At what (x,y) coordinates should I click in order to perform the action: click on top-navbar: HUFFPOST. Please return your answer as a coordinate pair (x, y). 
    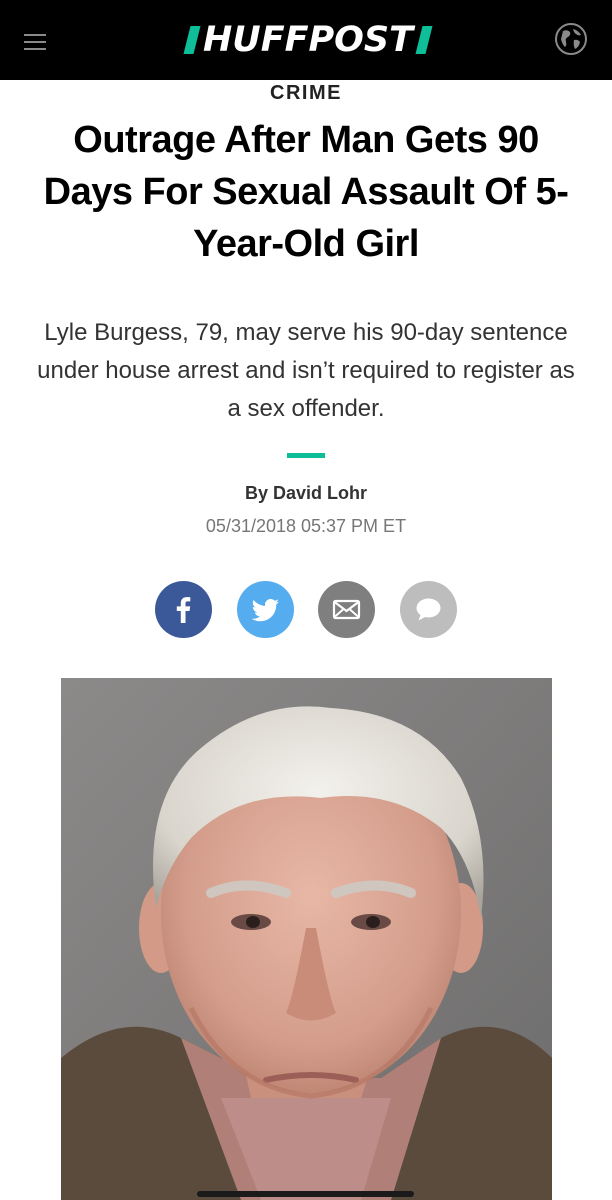
    Looking at the image, I should click on (306, 40).